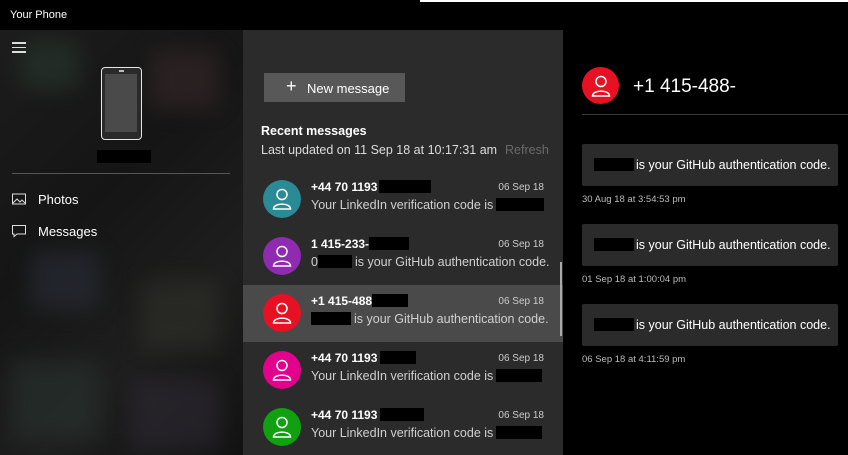  I want to click on app-title: Your Phone, so click(39, 15).